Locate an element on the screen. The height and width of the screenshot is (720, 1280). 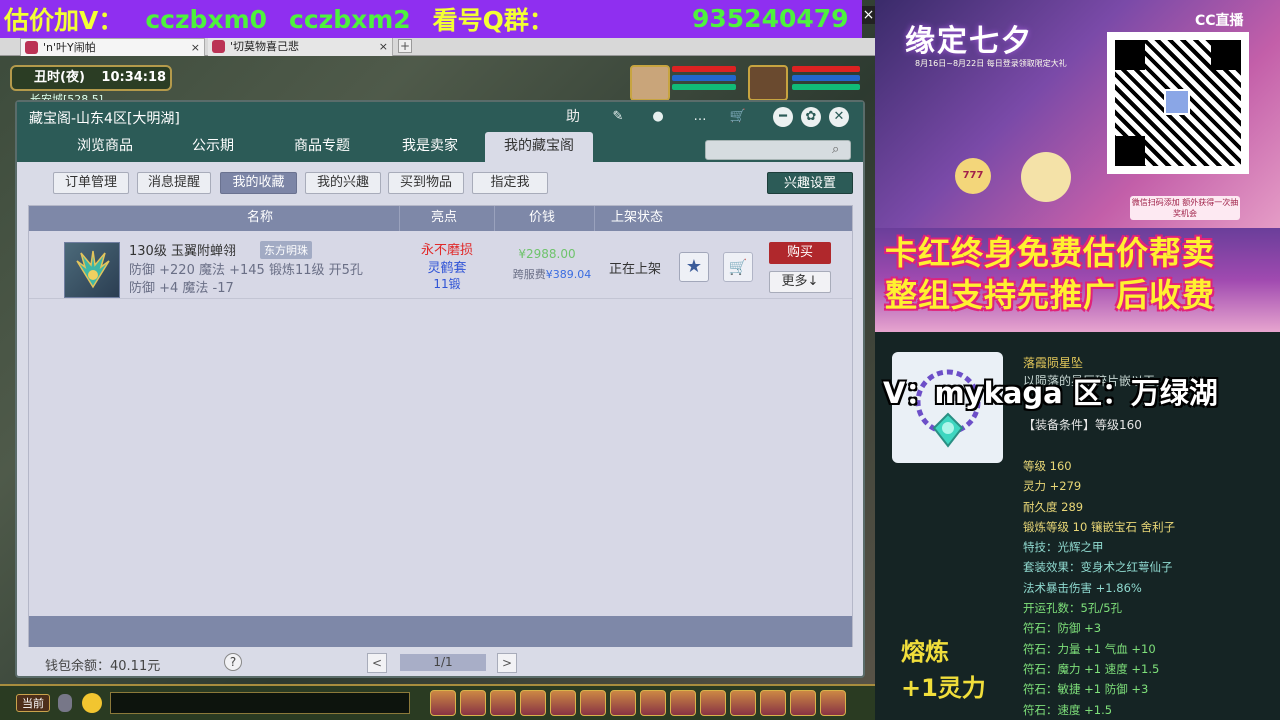
item-name: 130级 玉翼附蝉翎 is located at coordinates (182, 249).